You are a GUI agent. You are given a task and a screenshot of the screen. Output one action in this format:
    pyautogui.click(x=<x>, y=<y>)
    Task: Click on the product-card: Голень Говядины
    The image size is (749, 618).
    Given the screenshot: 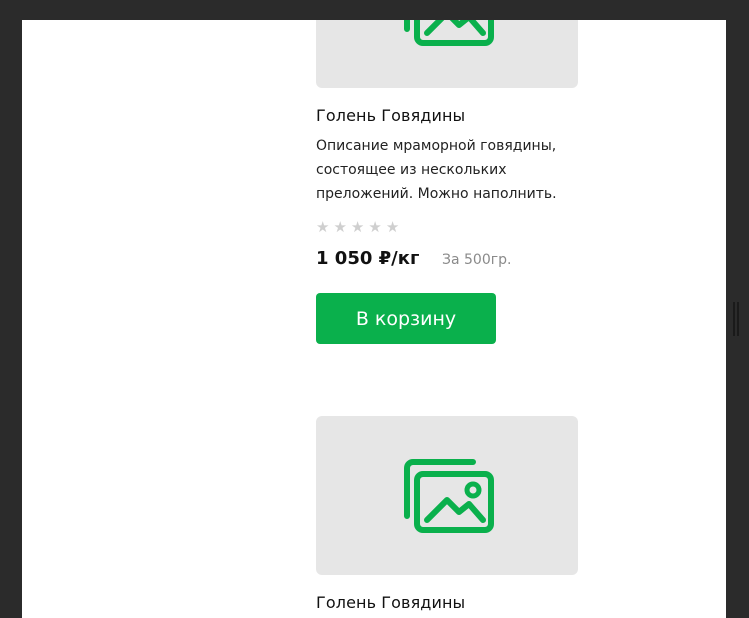 What is the action you would take?
    pyautogui.click(x=447, y=514)
    